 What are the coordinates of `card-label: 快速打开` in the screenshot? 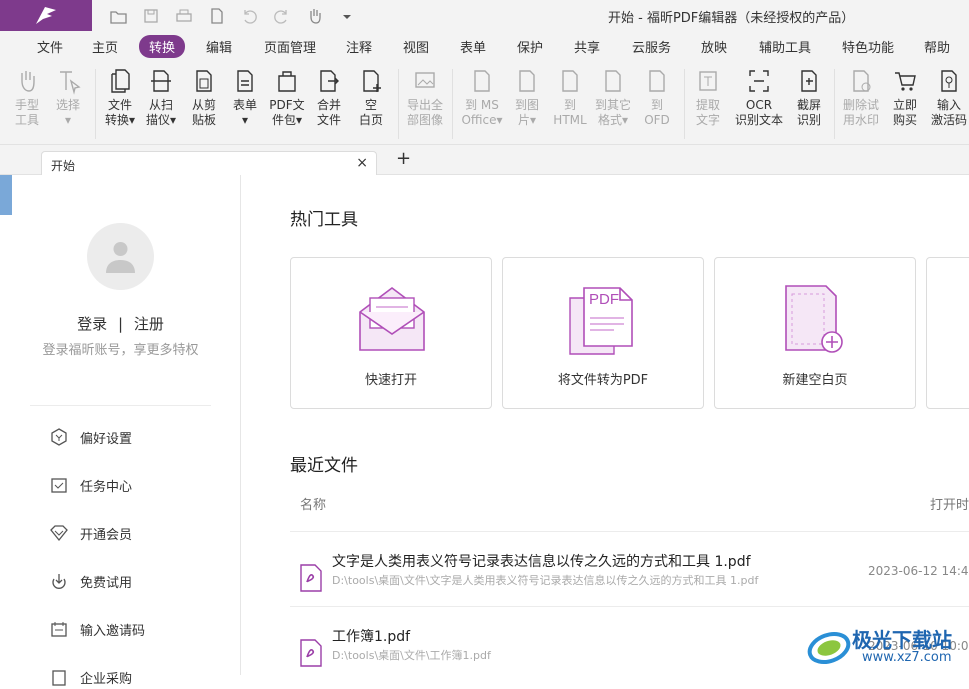 It's located at (390, 380).